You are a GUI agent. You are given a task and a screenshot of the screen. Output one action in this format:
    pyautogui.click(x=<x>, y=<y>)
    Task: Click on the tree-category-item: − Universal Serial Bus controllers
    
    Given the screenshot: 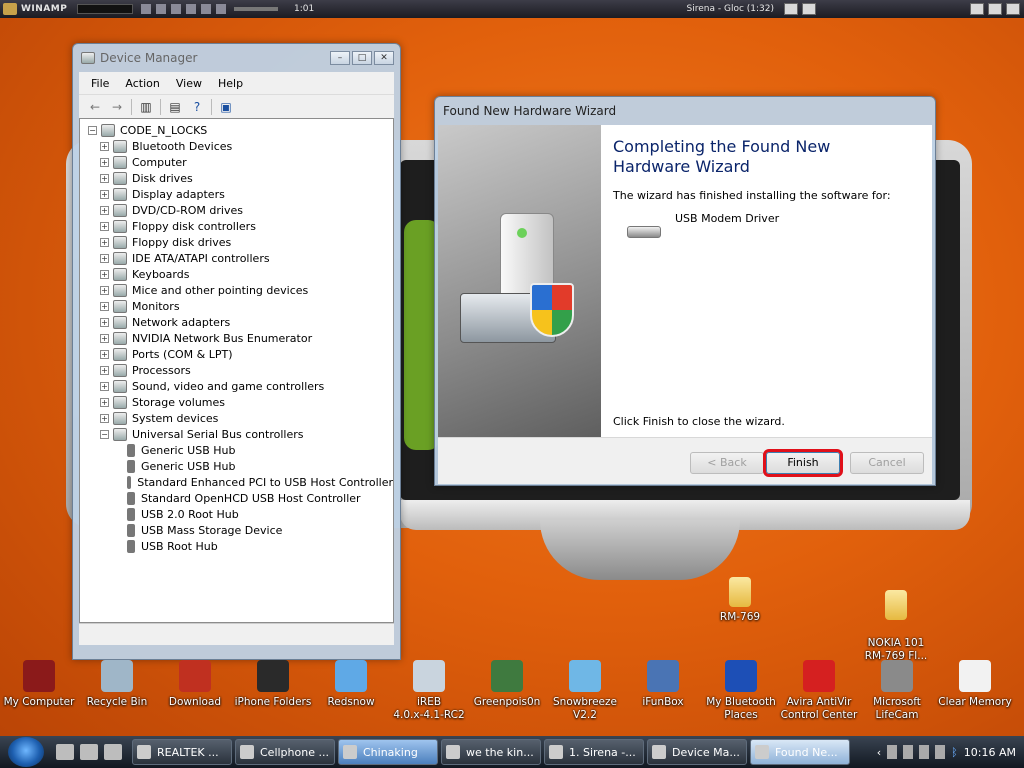 What is the action you would take?
    pyautogui.click(x=246, y=434)
    